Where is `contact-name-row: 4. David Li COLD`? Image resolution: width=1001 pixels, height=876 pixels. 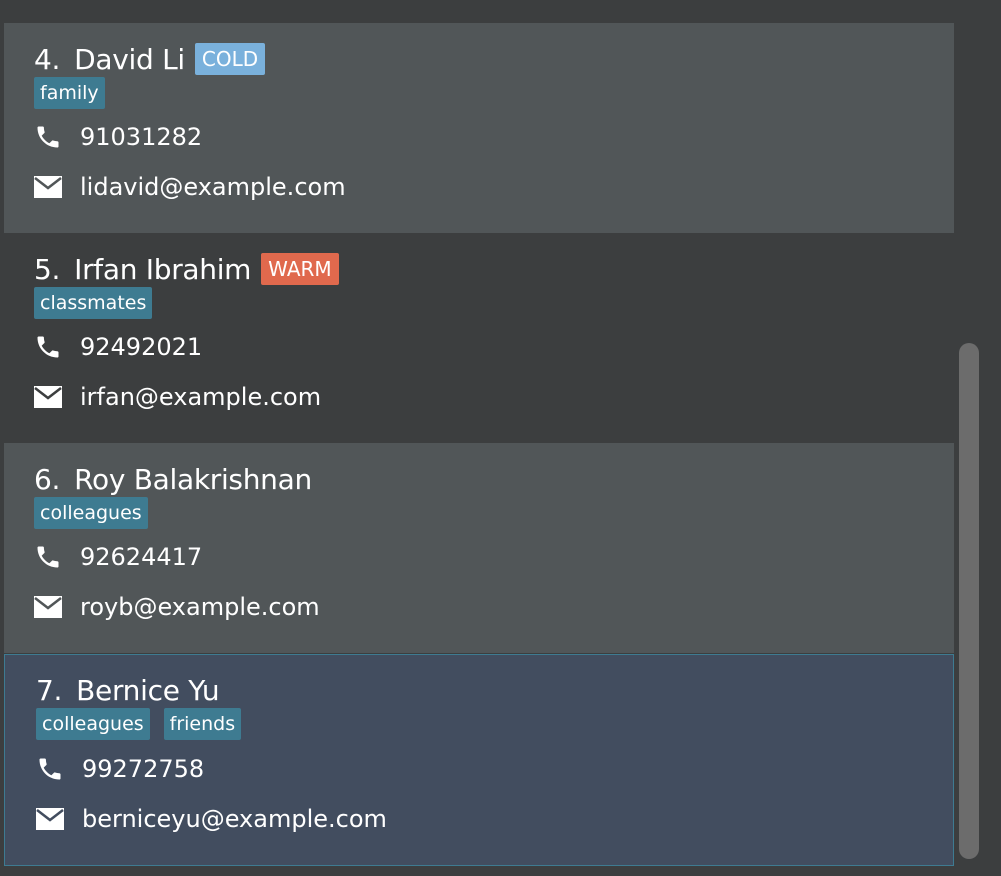 contact-name-row: 4. David Li COLD is located at coordinates (150, 59).